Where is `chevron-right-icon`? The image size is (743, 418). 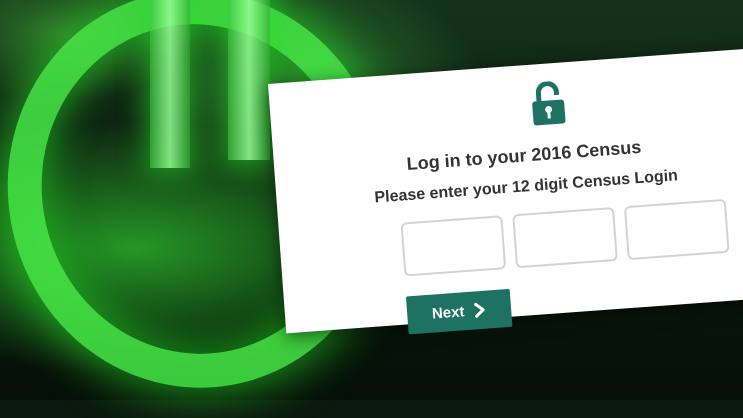
chevron-right-icon is located at coordinates (479, 310).